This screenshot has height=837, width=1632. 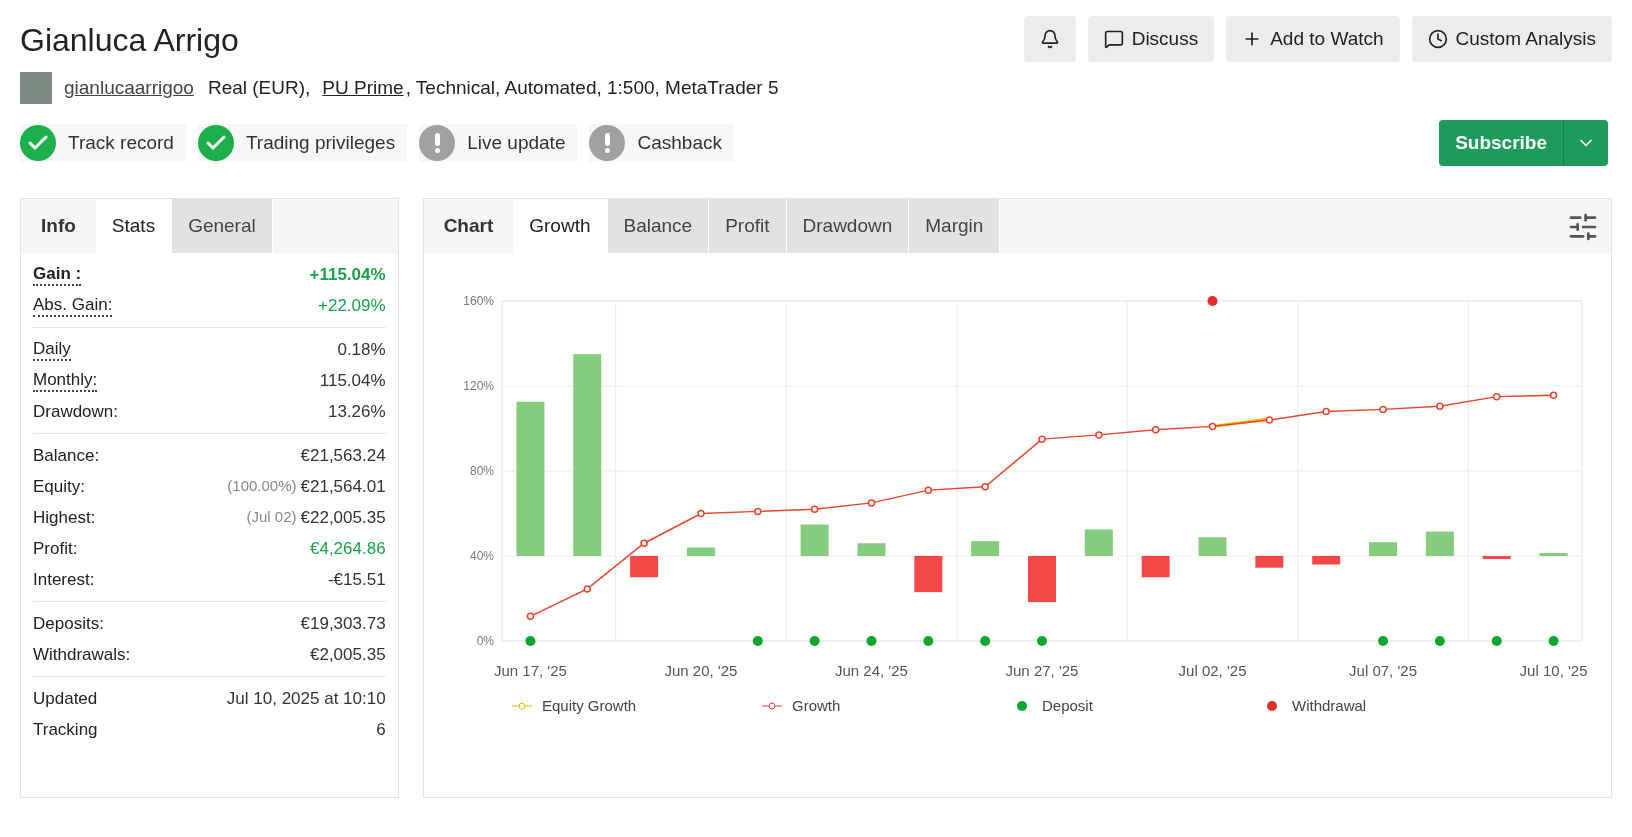 I want to click on stat-value: 115.04%, so click(x=352, y=380).